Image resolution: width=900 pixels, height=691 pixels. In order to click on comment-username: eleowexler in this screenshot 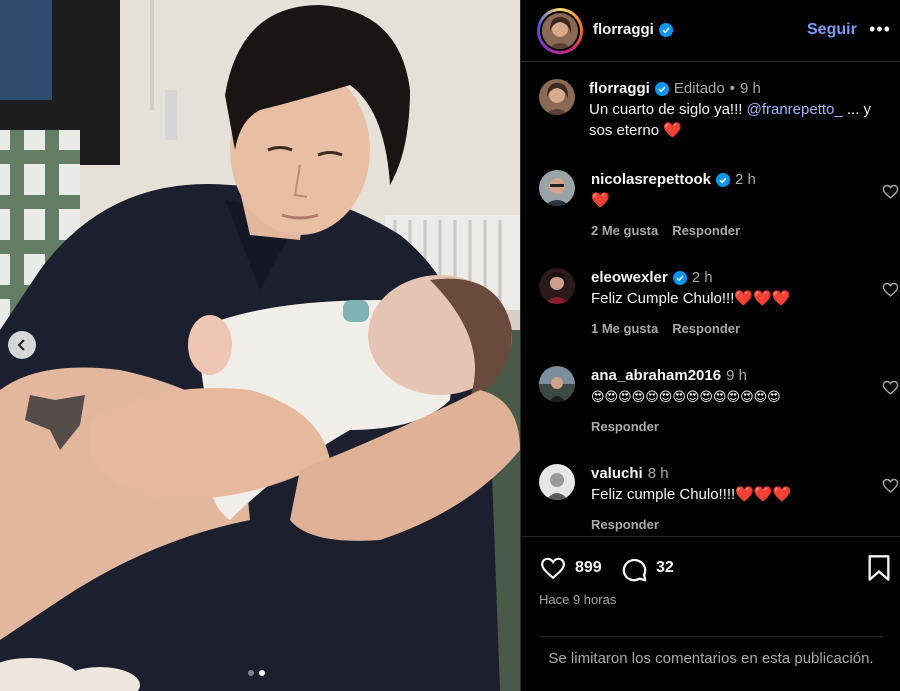, I will do `click(629, 277)`.